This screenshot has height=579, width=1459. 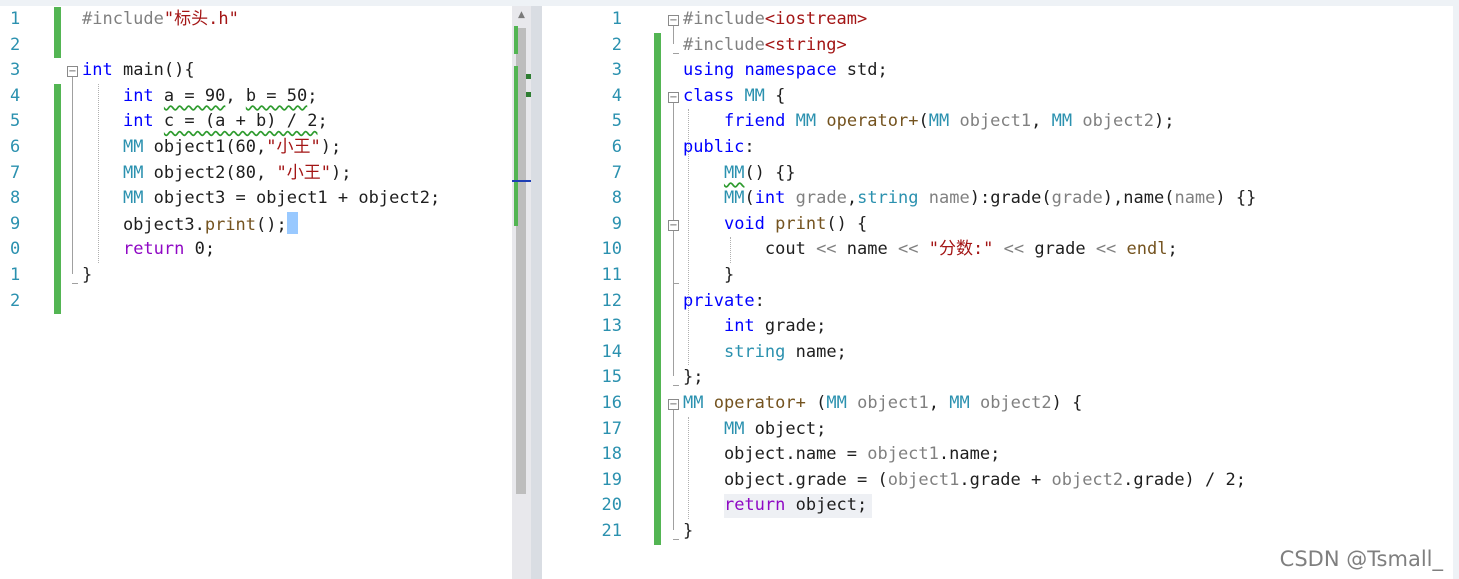 I want to click on scroll-up-arrow-icon: ▲, so click(x=521, y=15).